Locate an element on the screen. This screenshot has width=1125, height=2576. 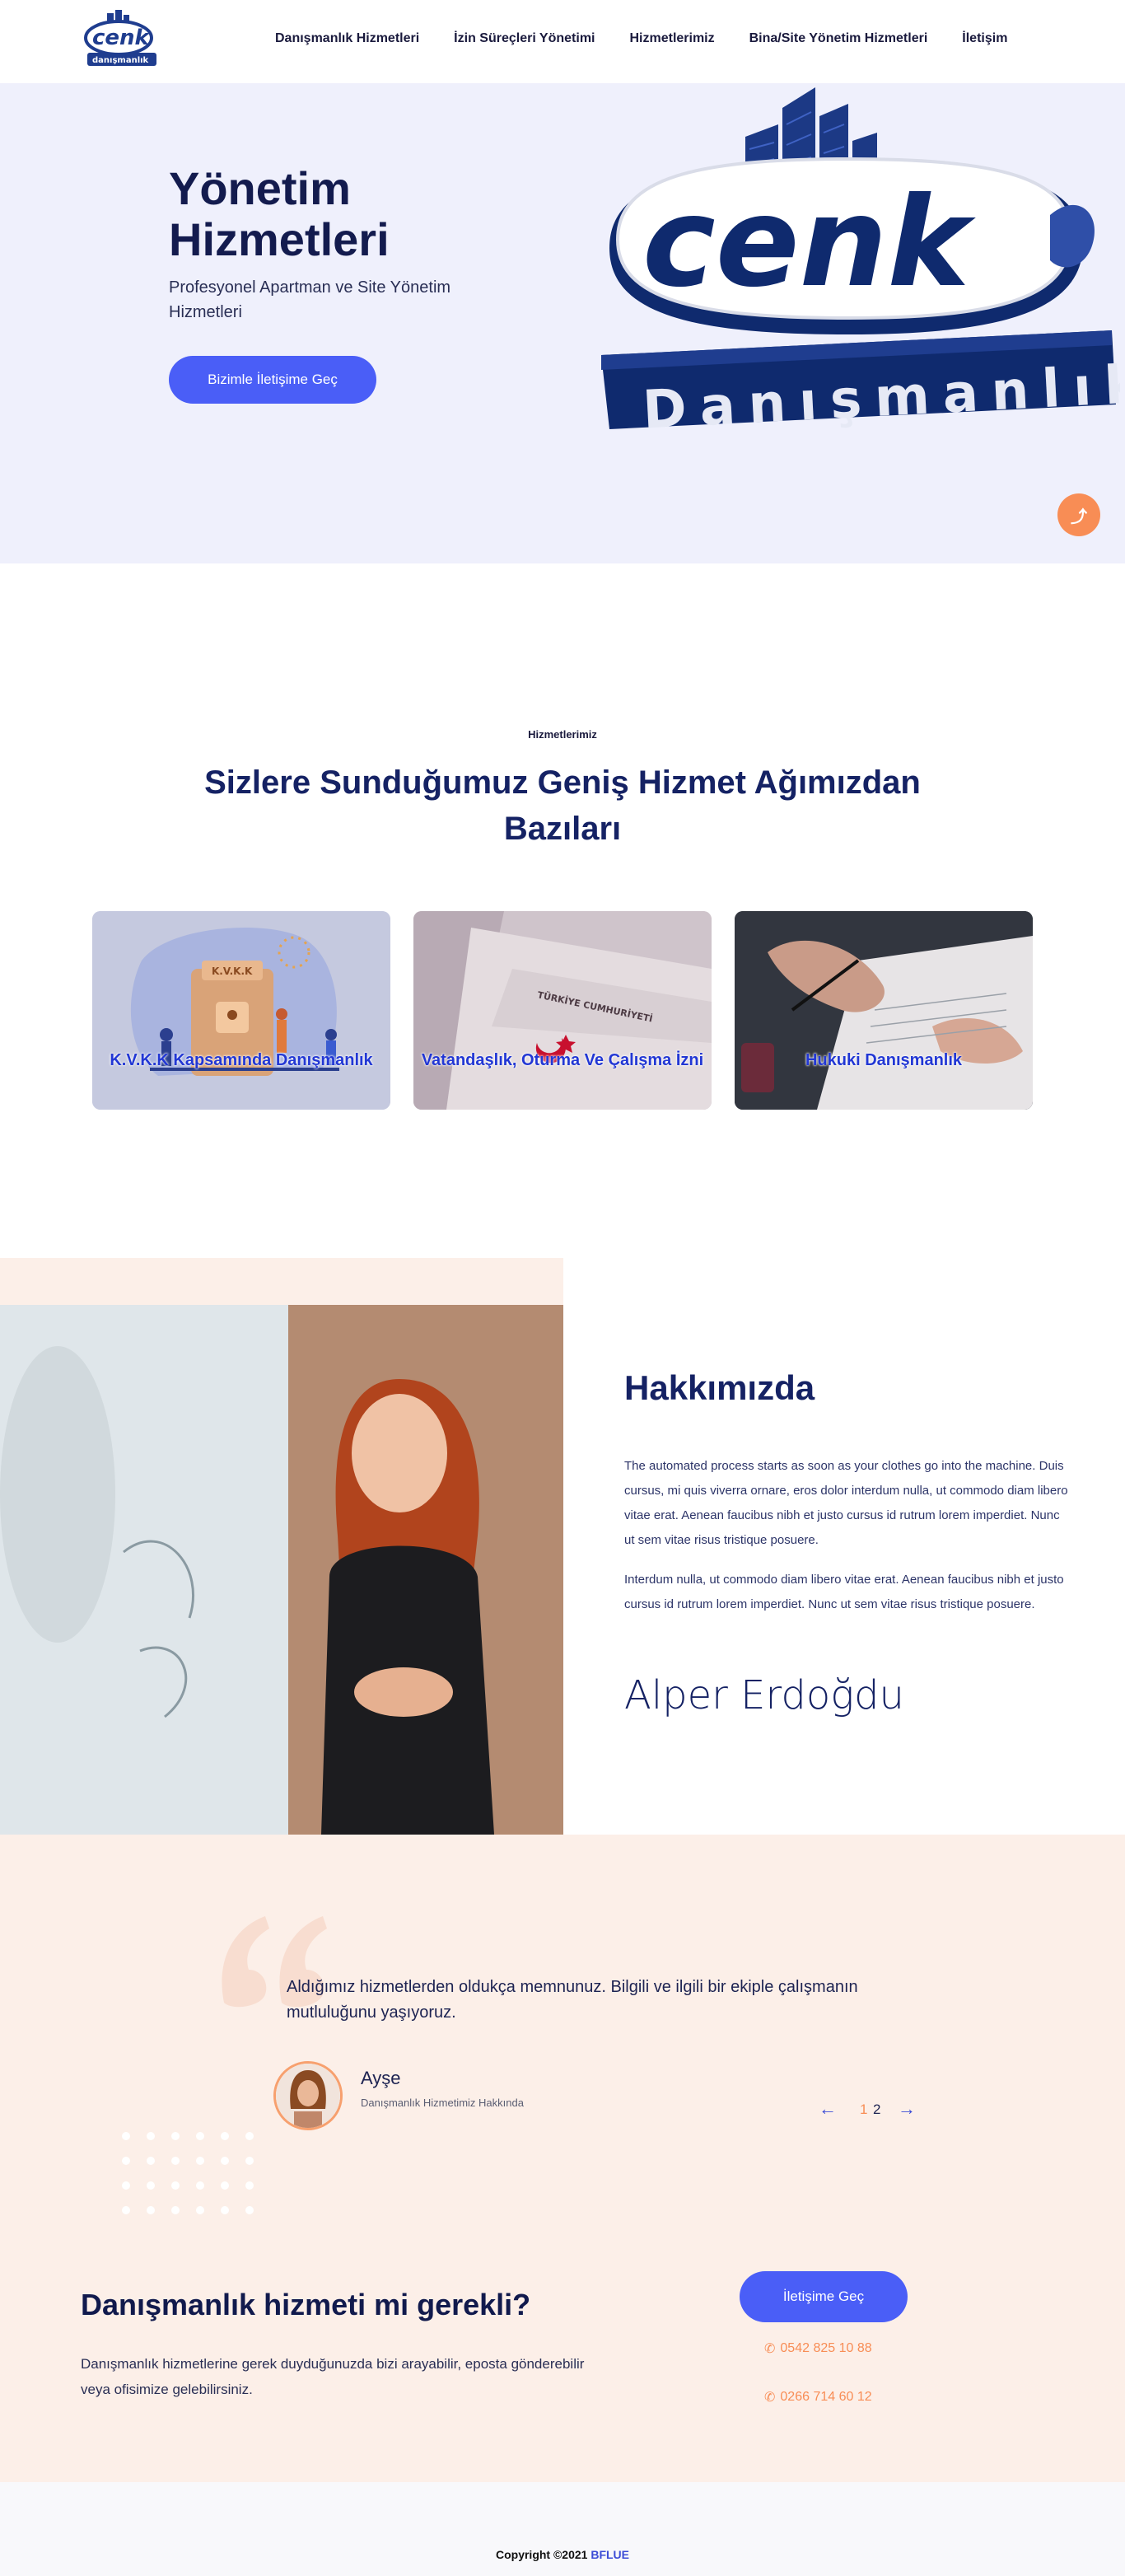
arrow-up-icon: ⤴ is located at coordinates (1079, 516).